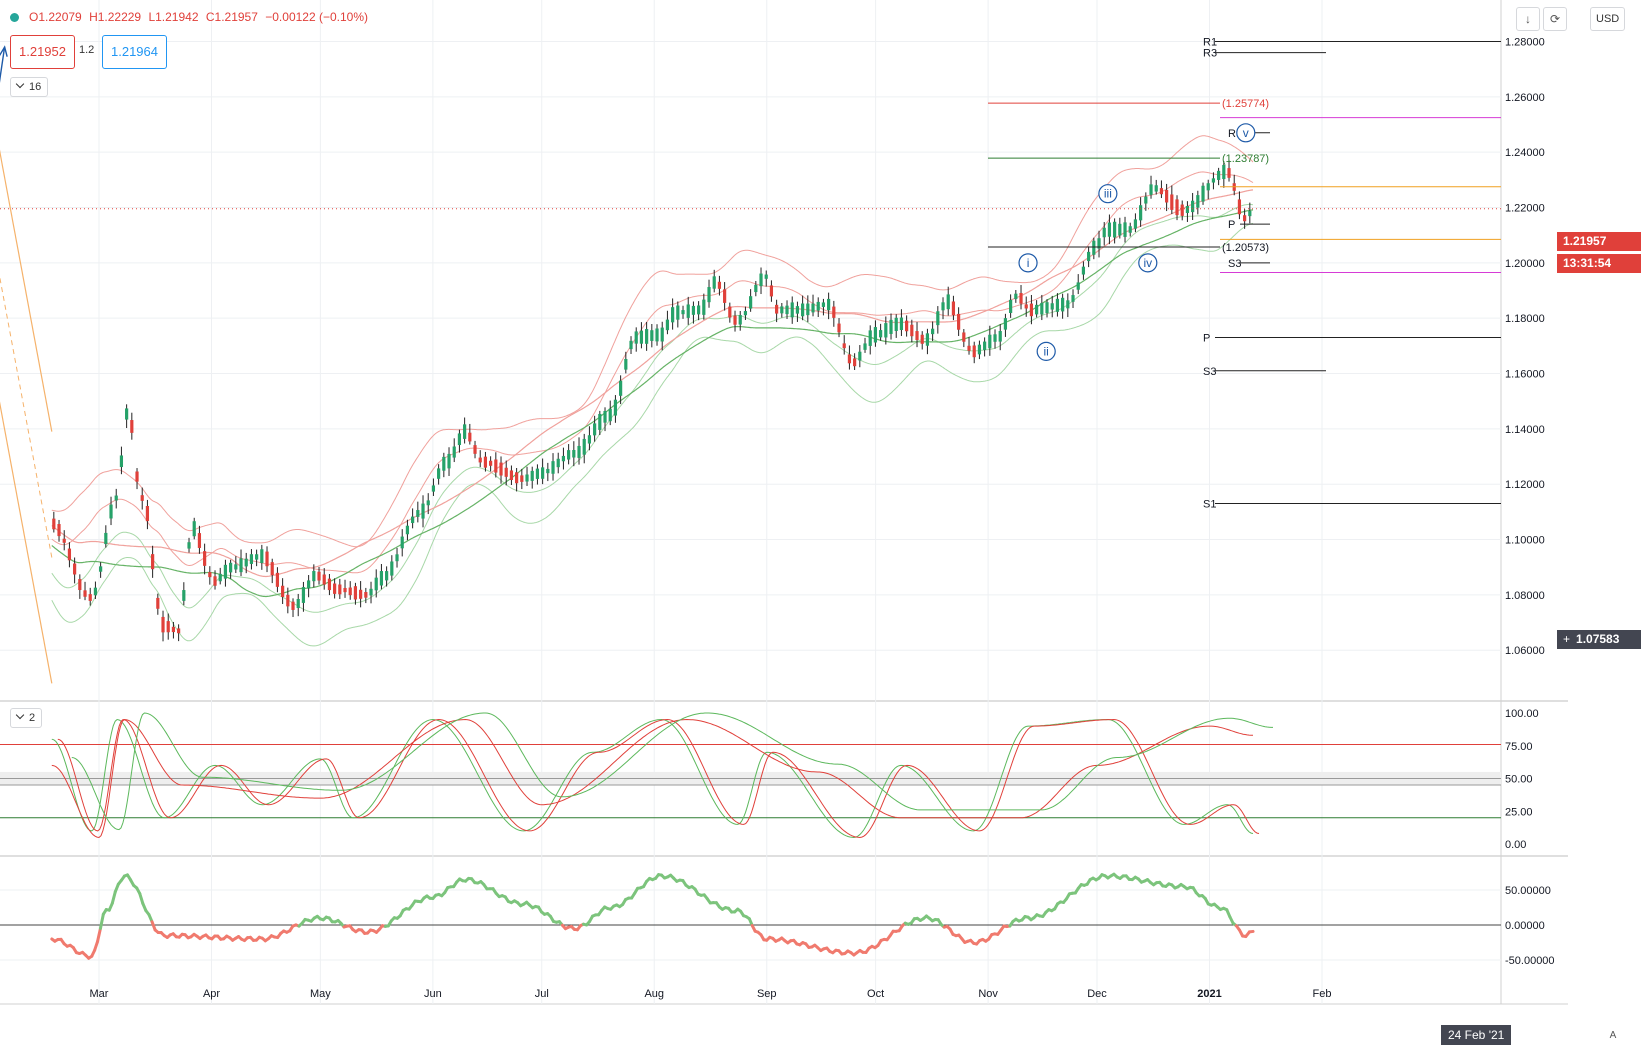 This screenshot has height=1051, width=1641. What do you see at coordinates (988, 994) in the screenshot?
I see `time-tick-label: Nov` at bounding box center [988, 994].